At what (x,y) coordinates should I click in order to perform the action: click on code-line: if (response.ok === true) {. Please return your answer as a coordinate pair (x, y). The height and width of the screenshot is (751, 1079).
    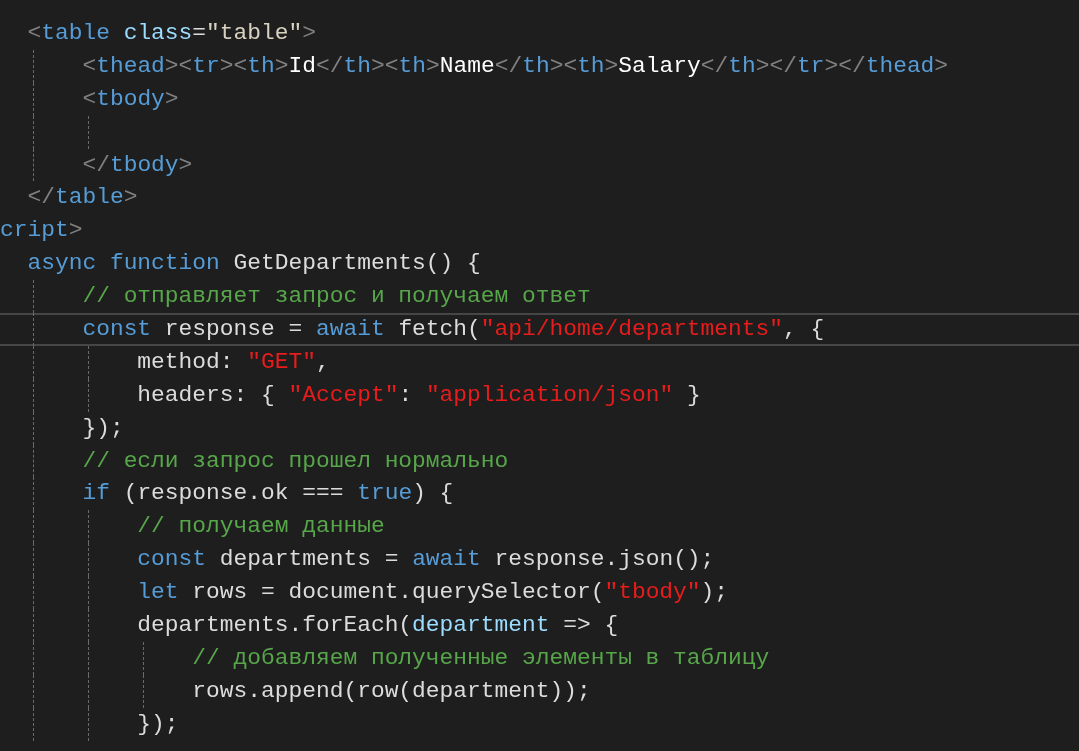
    Looking at the image, I should click on (267, 494).